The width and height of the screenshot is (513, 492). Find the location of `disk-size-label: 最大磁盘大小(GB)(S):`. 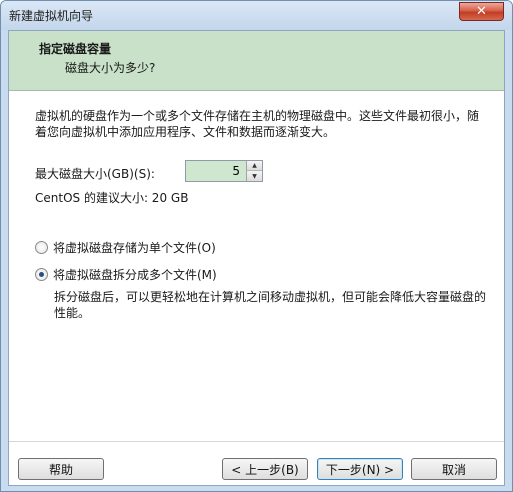

disk-size-label: 最大磁盘大小(GB)(S): is located at coordinates (95, 174).